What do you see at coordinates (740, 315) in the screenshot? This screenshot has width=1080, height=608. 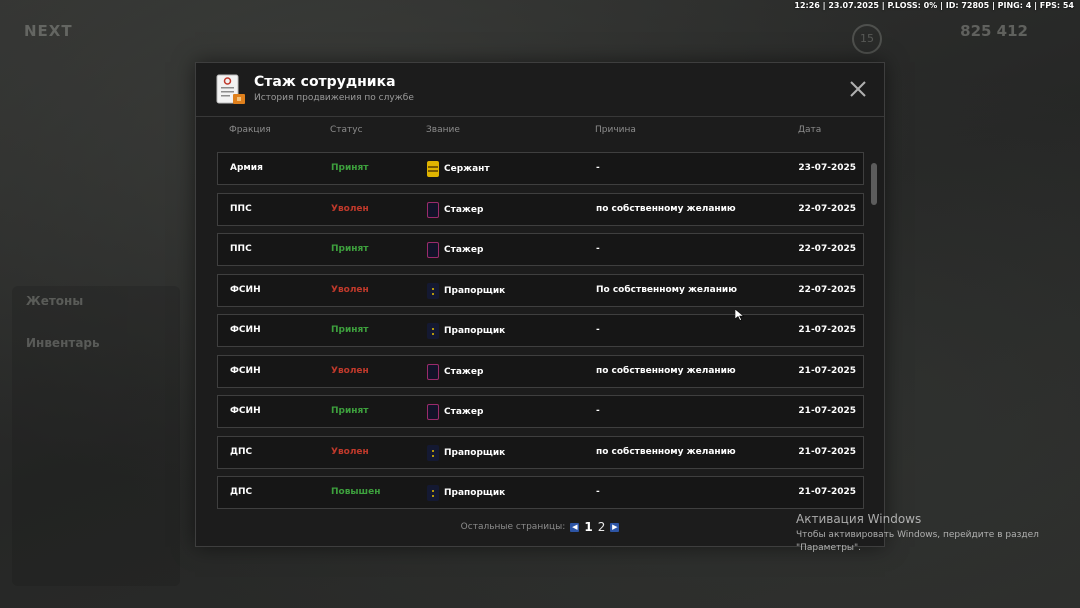 I see `mouse-cursor-icon` at bounding box center [740, 315].